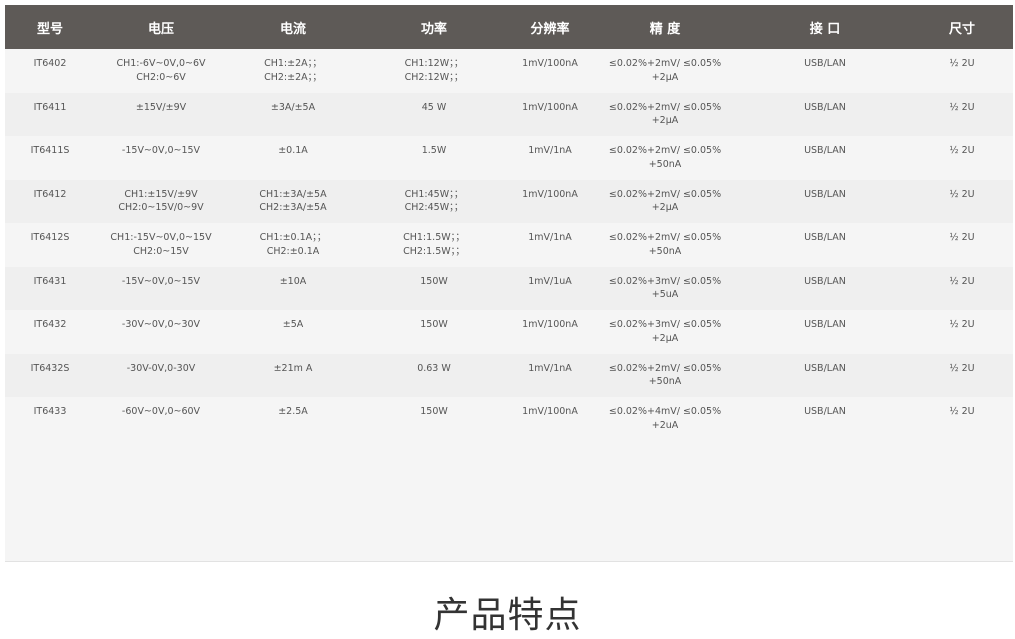 Image resolution: width=1015 pixels, height=639 pixels. What do you see at coordinates (434, 71) in the screenshot?
I see `cell-power: CH1:12W；； CH2:12W；；` at bounding box center [434, 71].